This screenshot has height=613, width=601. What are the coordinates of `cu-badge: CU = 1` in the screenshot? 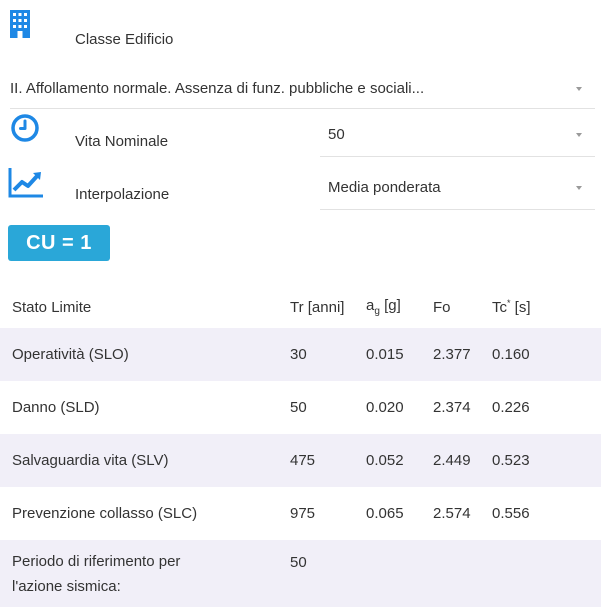 It's located at (59, 243).